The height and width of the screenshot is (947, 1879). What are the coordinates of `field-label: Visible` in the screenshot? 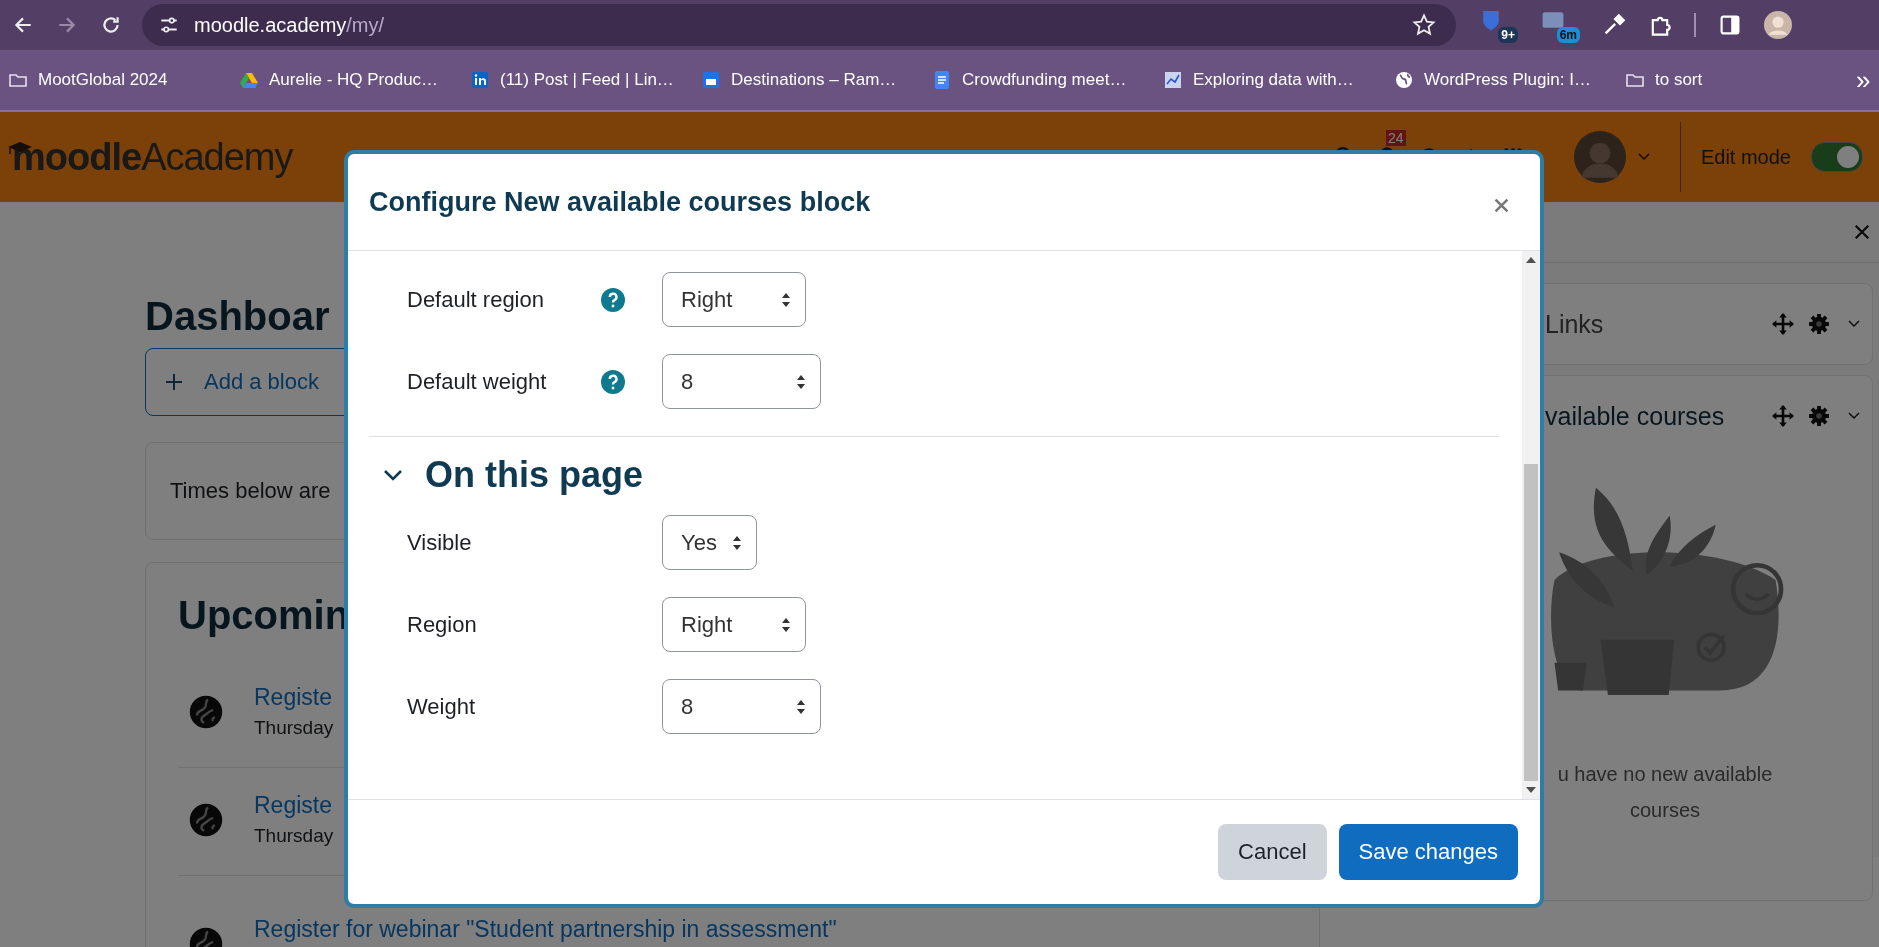 It's located at (440, 542).